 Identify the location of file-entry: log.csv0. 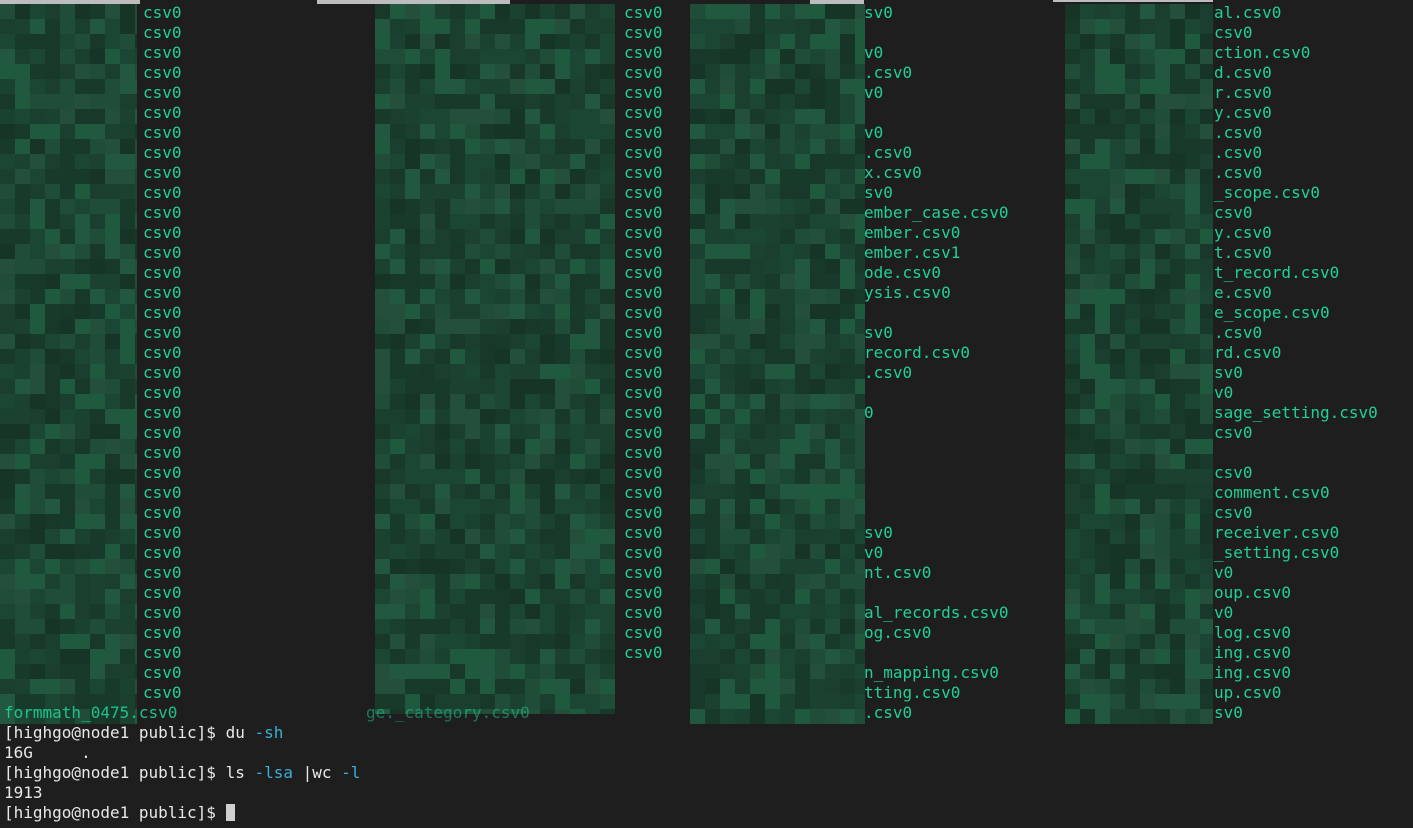
(1253, 632).